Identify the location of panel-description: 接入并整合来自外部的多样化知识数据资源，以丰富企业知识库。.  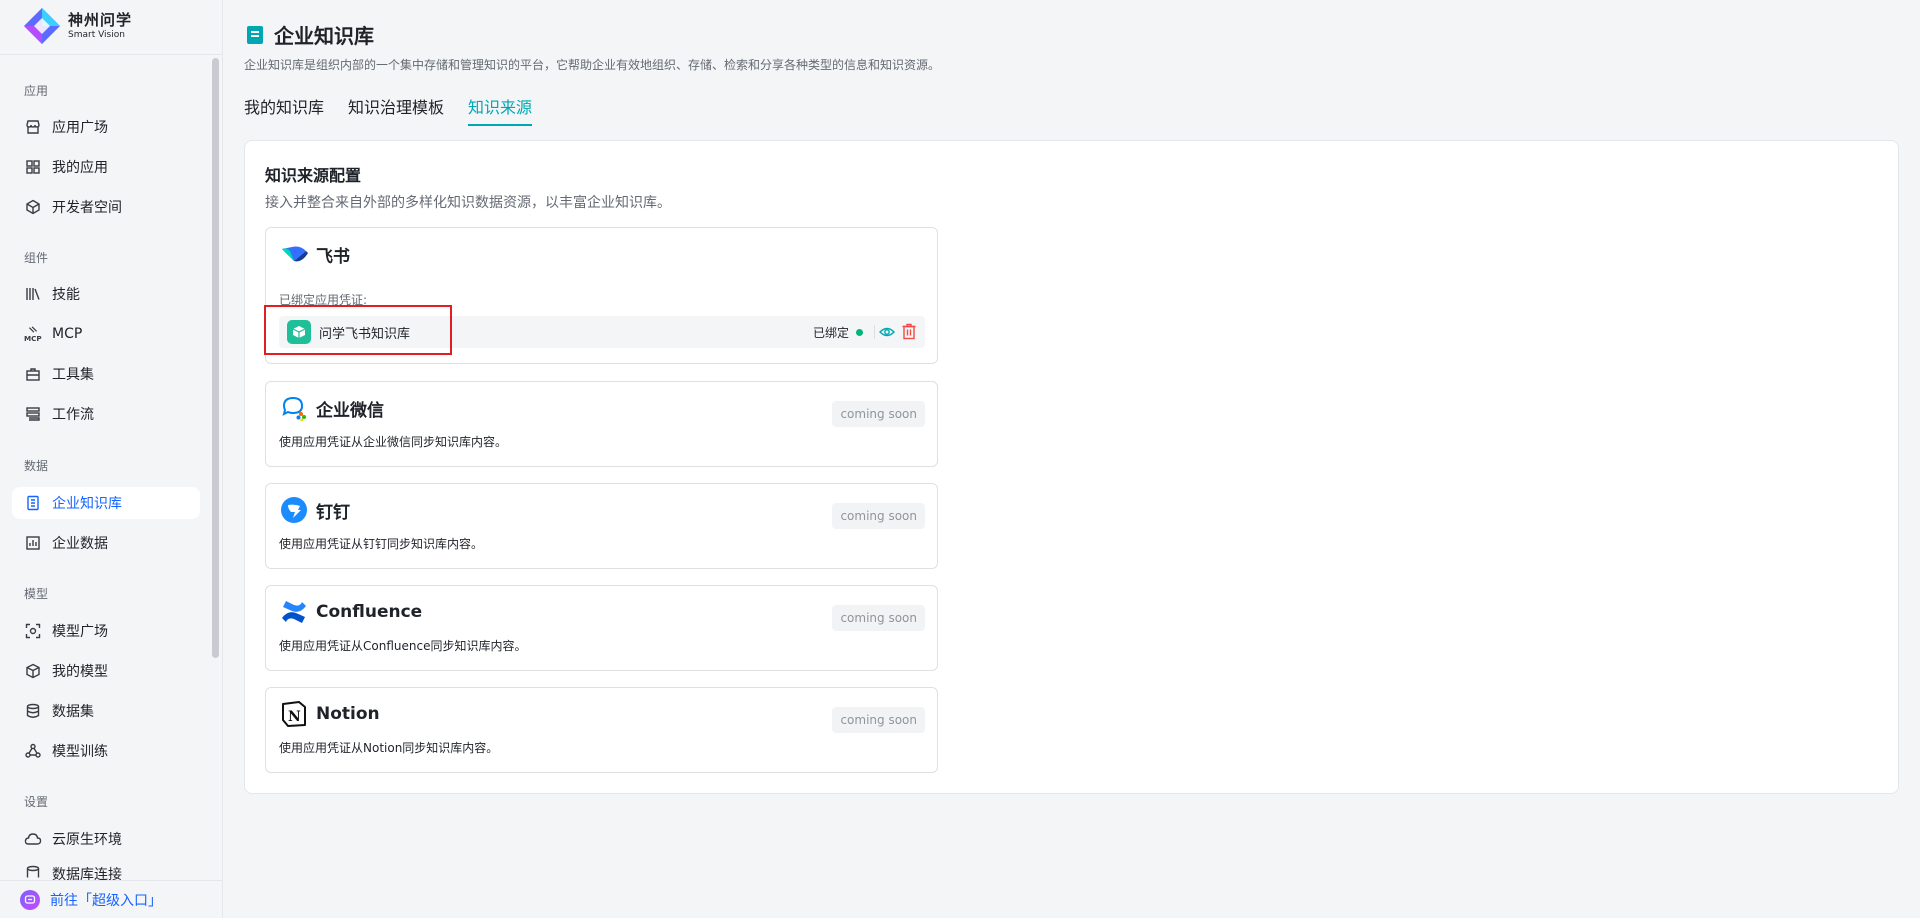
(468, 203).